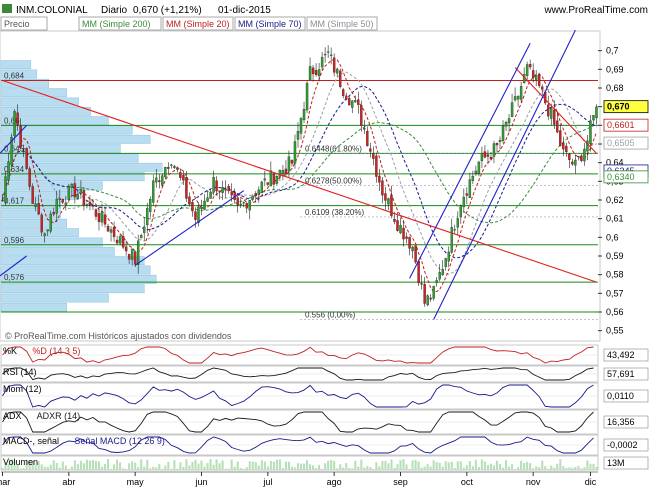  What do you see at coordinates (467, 482) in the screenshot?
I see `x-axis-label: oct` at bounding box center [467, 482].